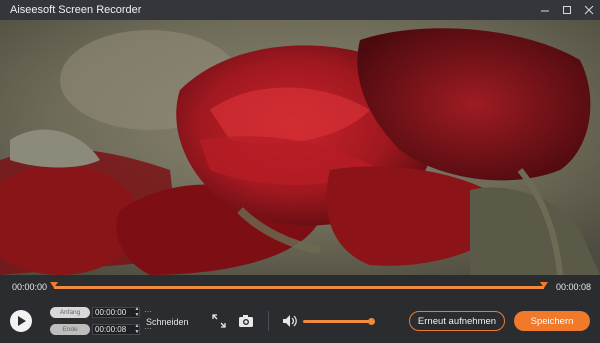  What do you see at coordinates (116, 312) in the screenshot?
I see `start-time-field: 00:00:00` at bounding box center [116, 312].